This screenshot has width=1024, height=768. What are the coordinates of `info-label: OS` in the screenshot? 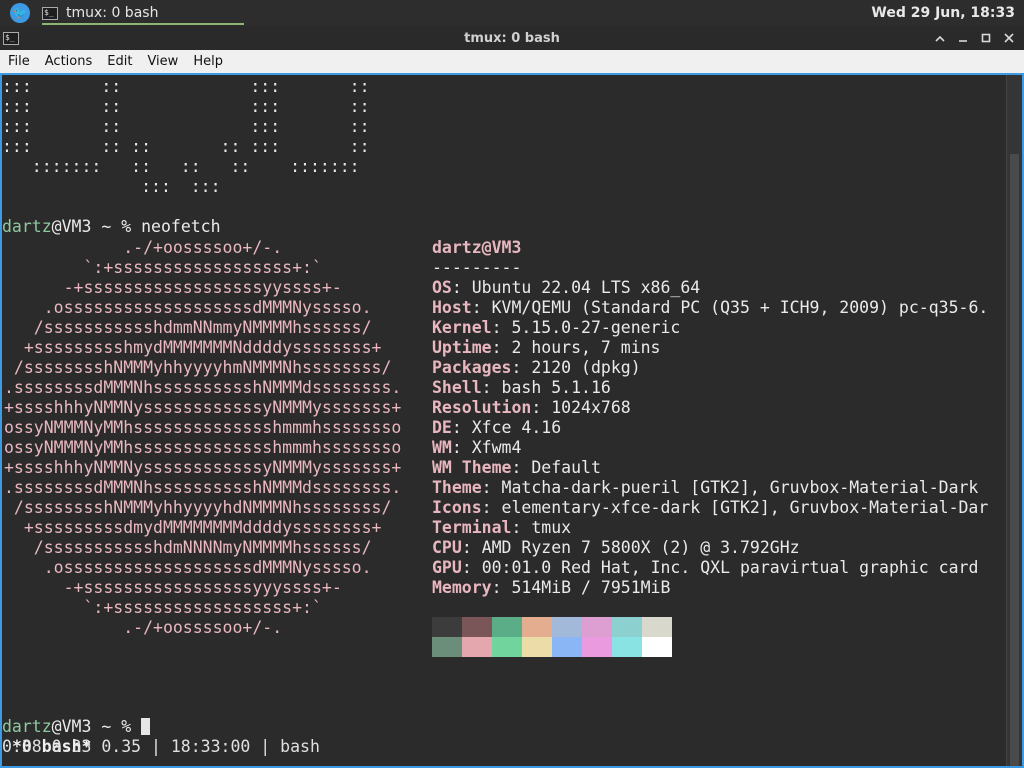 It's located at (442, 287).